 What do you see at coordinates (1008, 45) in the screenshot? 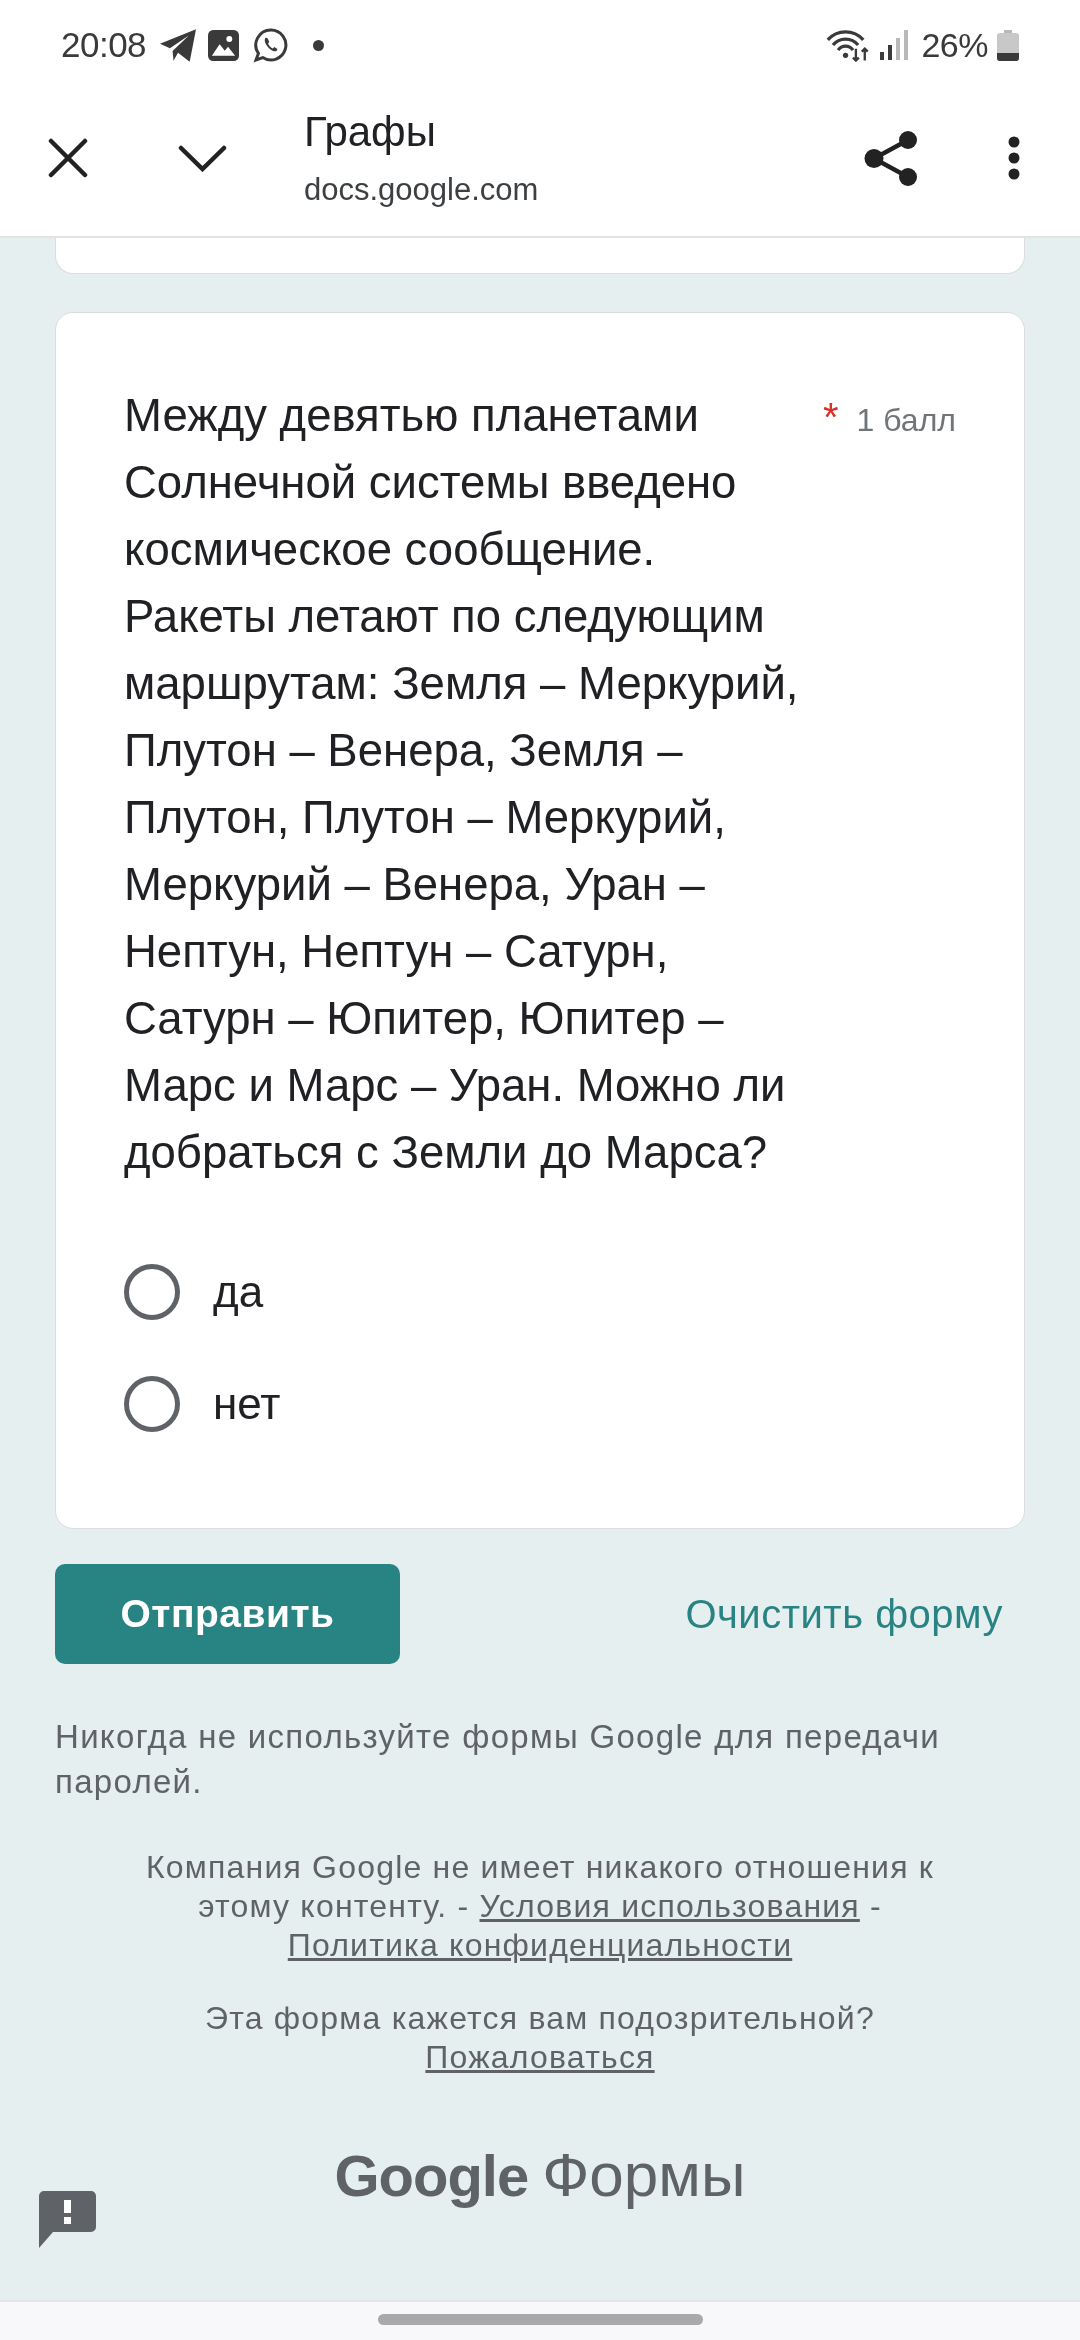
I see `battery-icon` at bounding box center [1008, 45].